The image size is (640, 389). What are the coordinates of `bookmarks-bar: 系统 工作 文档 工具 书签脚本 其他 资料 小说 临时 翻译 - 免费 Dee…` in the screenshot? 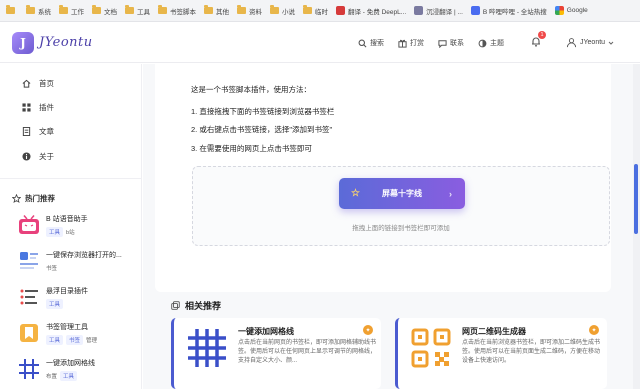 It's located at (320, 11).